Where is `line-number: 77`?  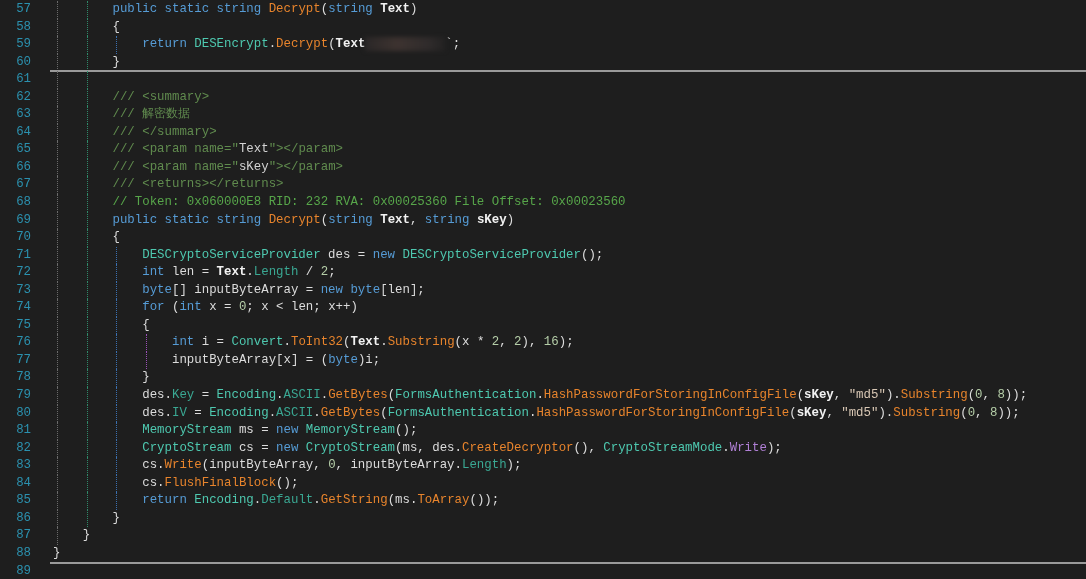
line-number: 77 is located at coordinates (23, 360).